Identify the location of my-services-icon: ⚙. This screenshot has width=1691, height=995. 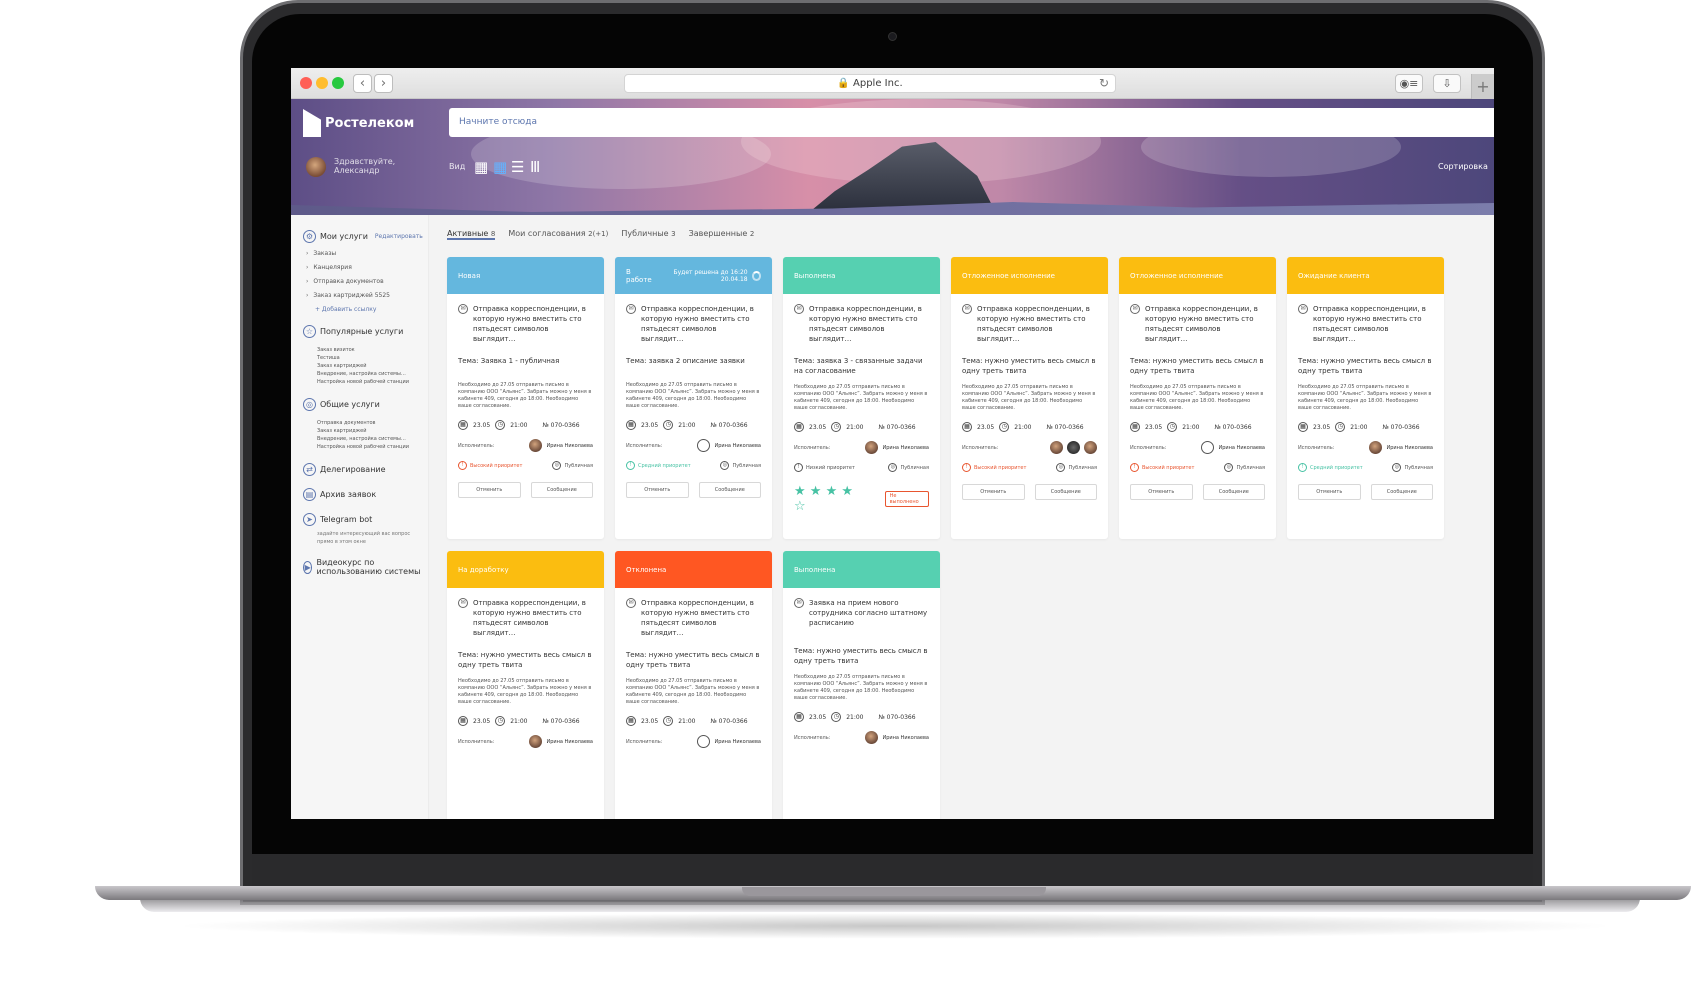
(309, 236).